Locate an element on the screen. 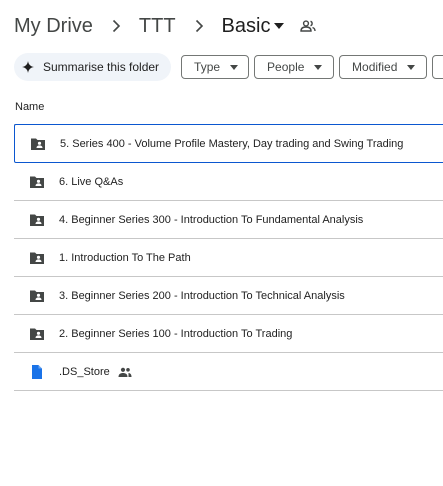 The width and height of the screenshot is (443, 486). list-item: 6. Live Q&As is located at coordinates (228, 182).